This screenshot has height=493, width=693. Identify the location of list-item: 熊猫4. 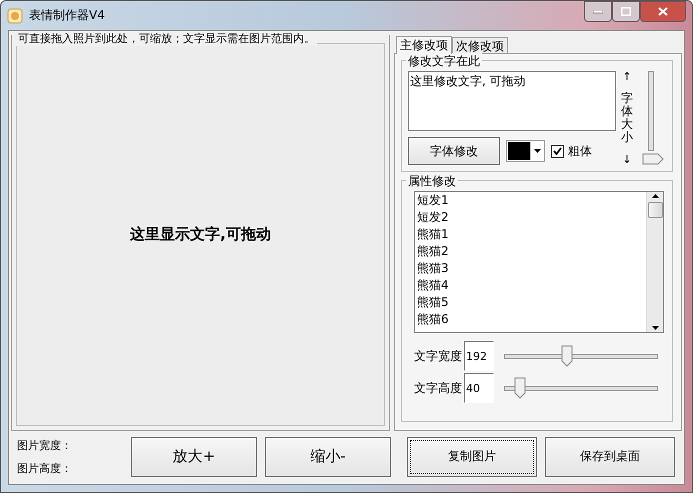
(530, 285).